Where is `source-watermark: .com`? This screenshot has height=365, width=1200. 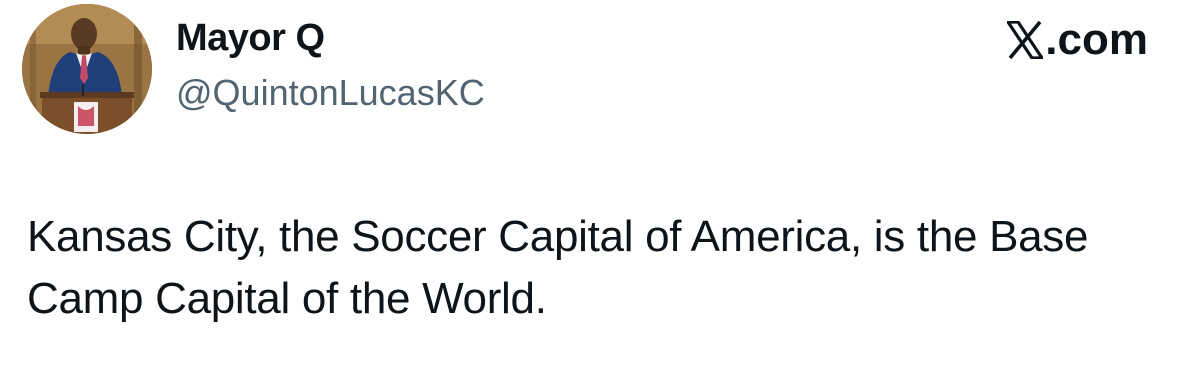 source-watermark: .com is located at coordinates (1077, 40).